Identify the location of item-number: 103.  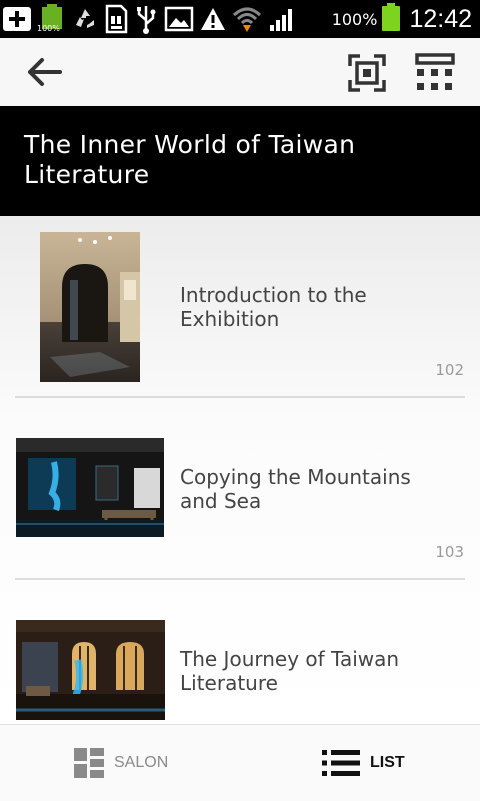
(449, 552).